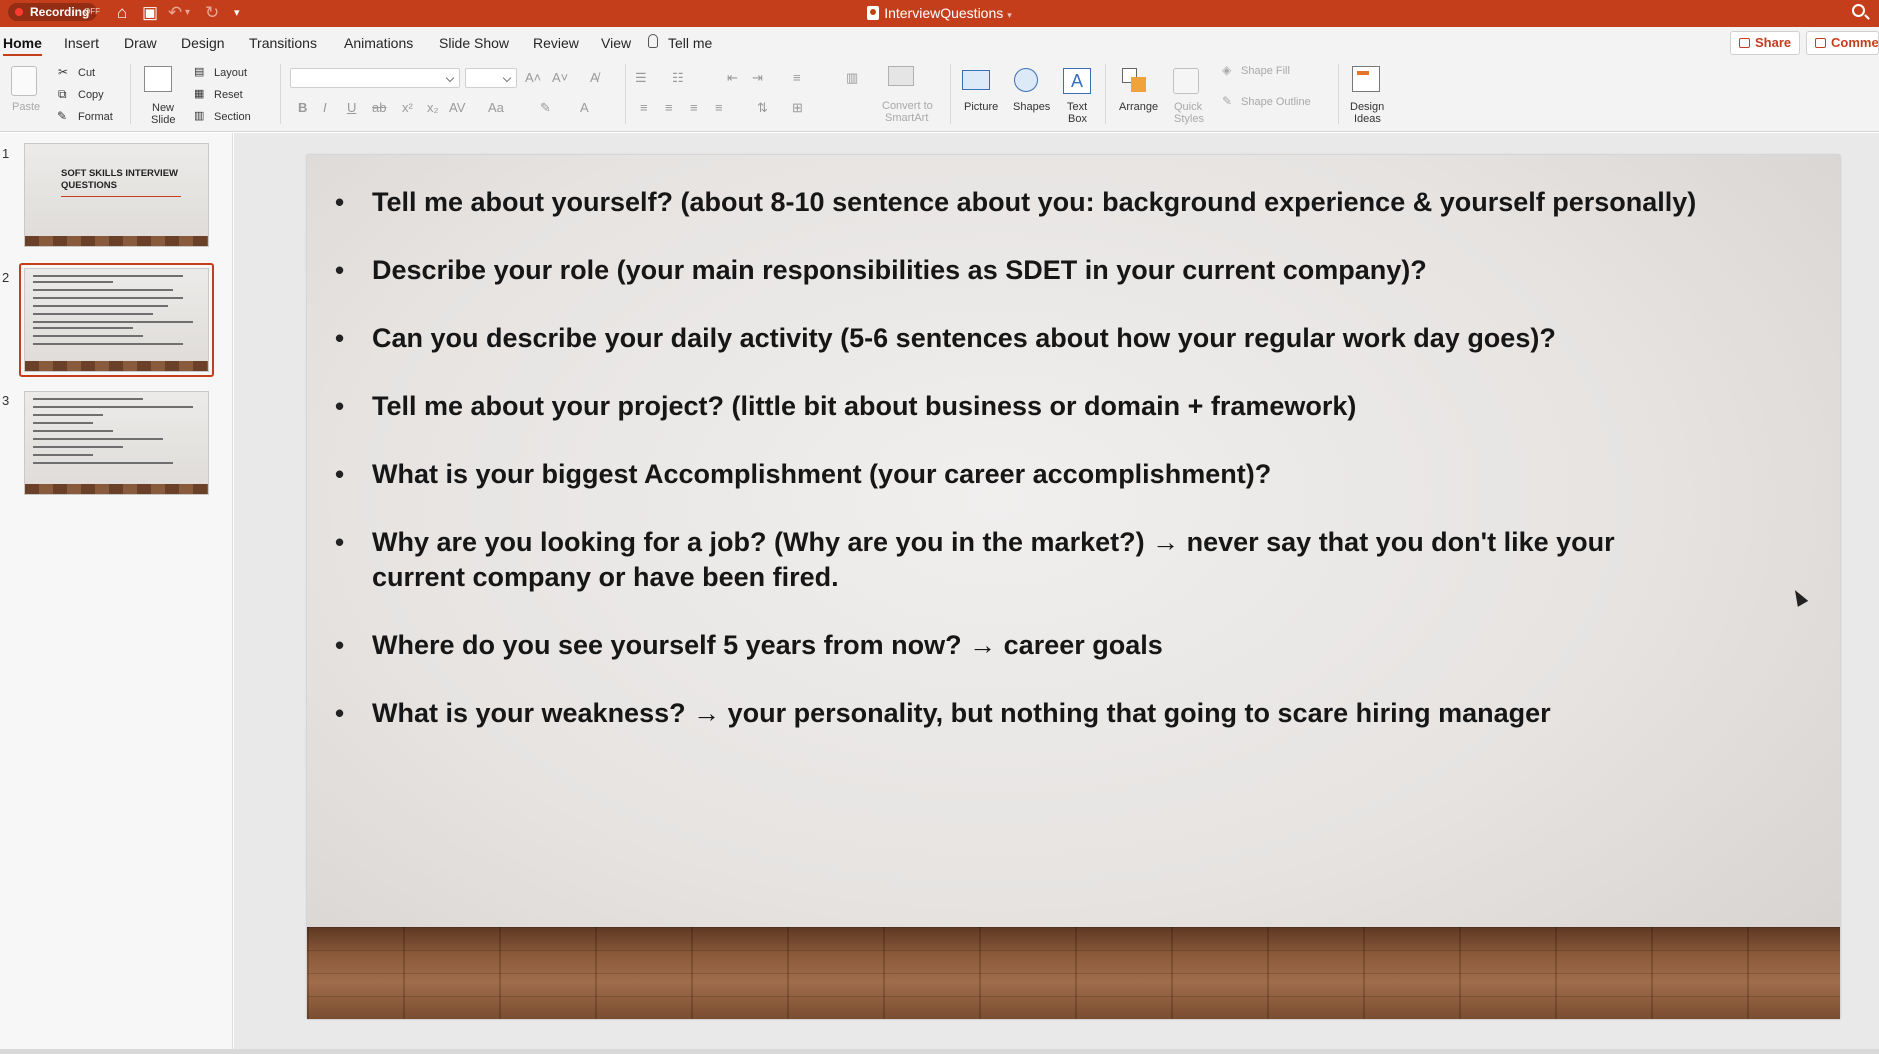  I want to click on align-left-icon: ≡, so click(644, 108).